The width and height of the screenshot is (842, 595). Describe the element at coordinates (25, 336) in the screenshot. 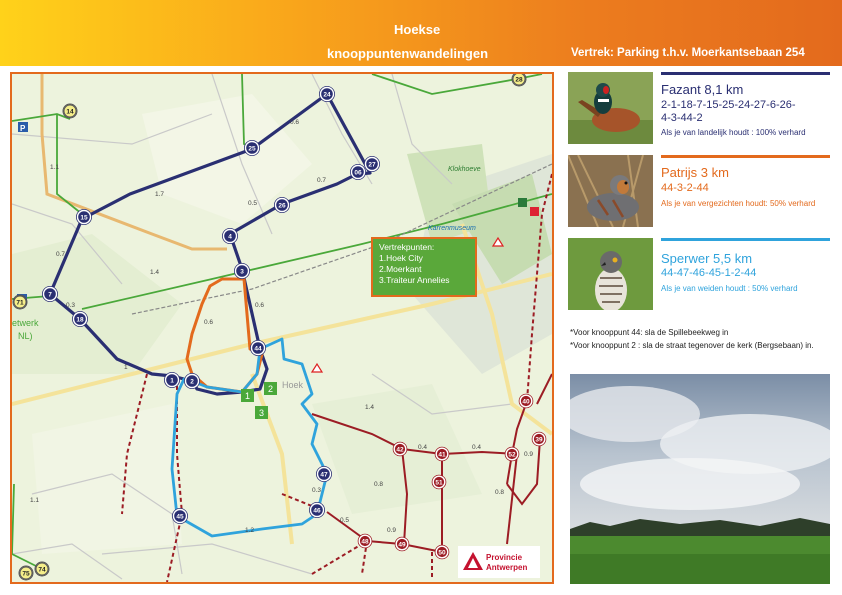

I see `label-netwerk-nl: NL)` at that location.